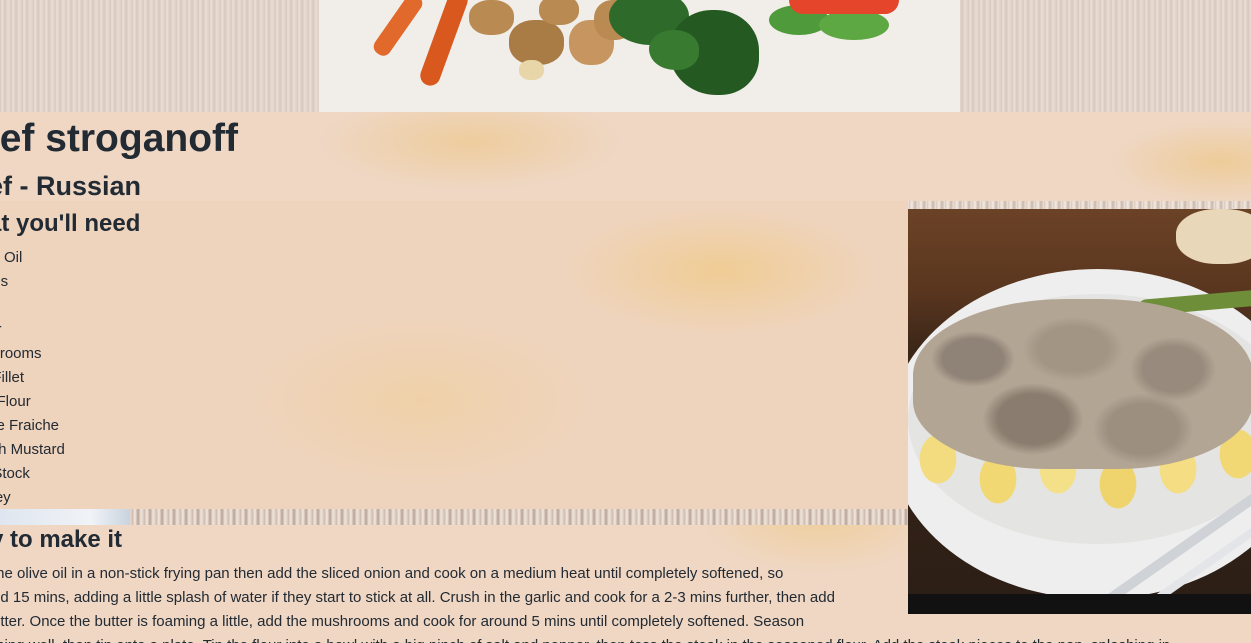 This screenshot has height=643, width=1251. I want to click on ingredient-item: sley, so click(5, 497).